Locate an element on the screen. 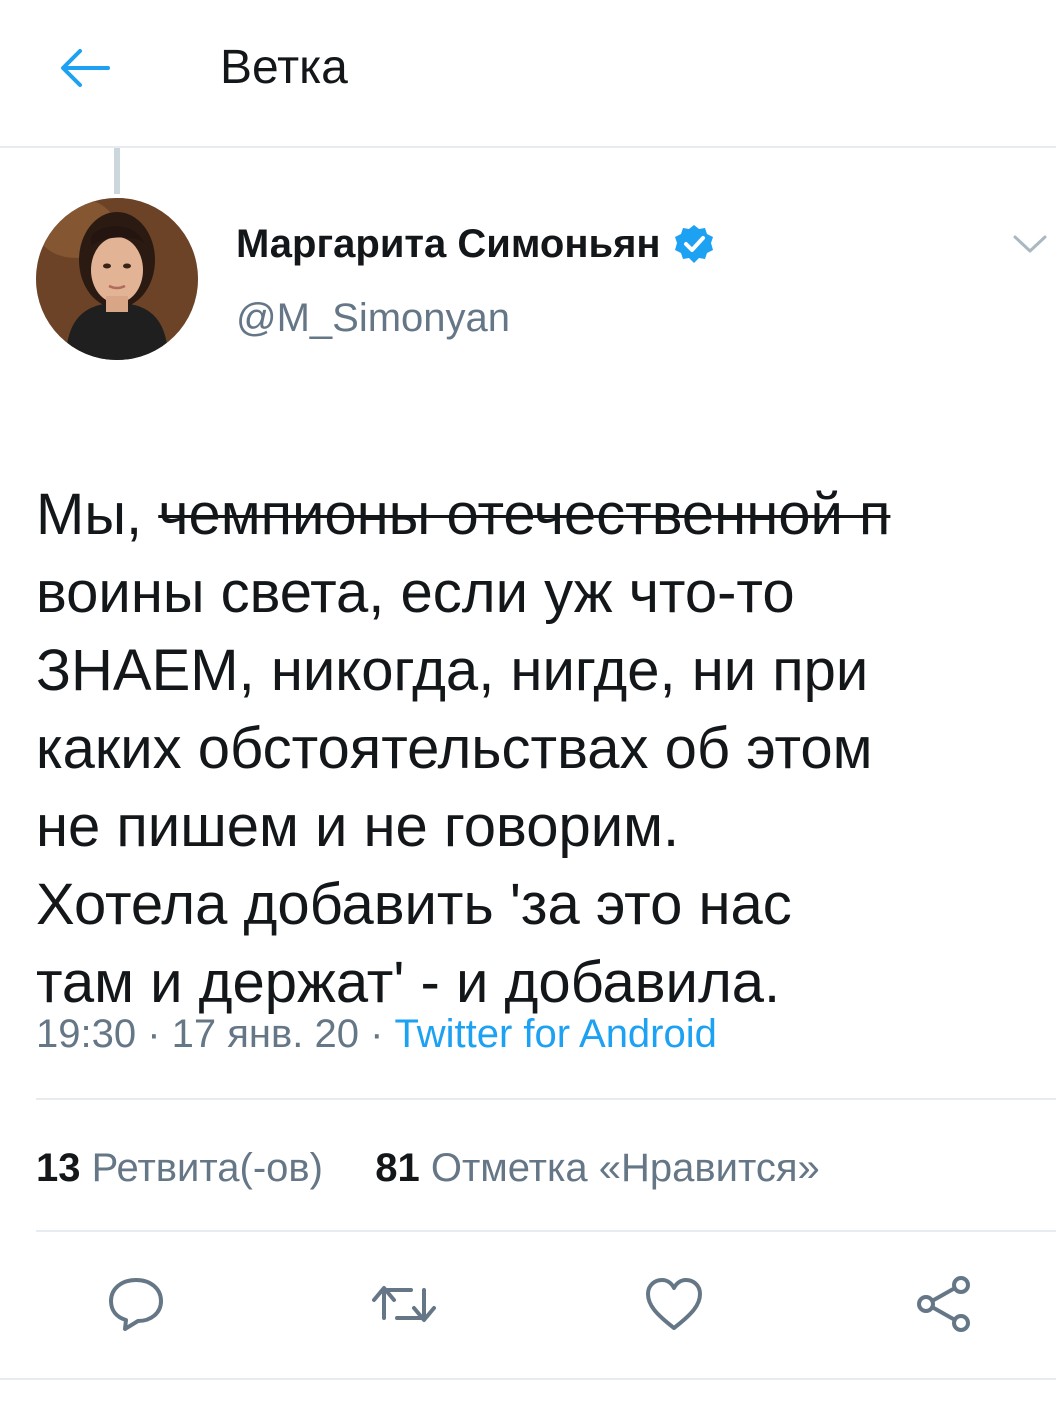  top-app-bar: Ветка is located at coordinates (528, 74).